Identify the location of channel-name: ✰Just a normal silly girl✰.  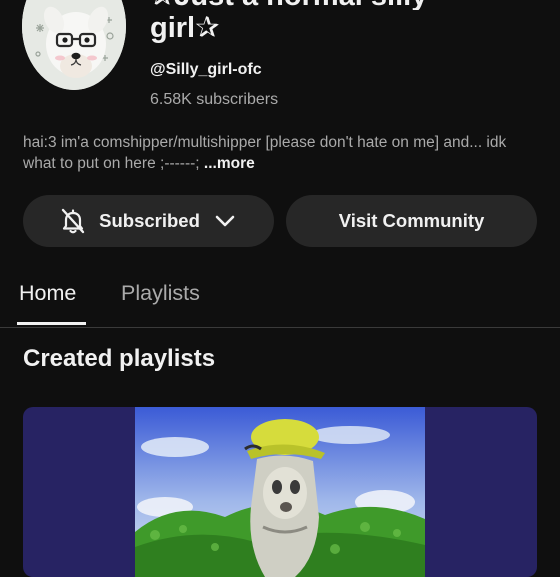
(288, 23).